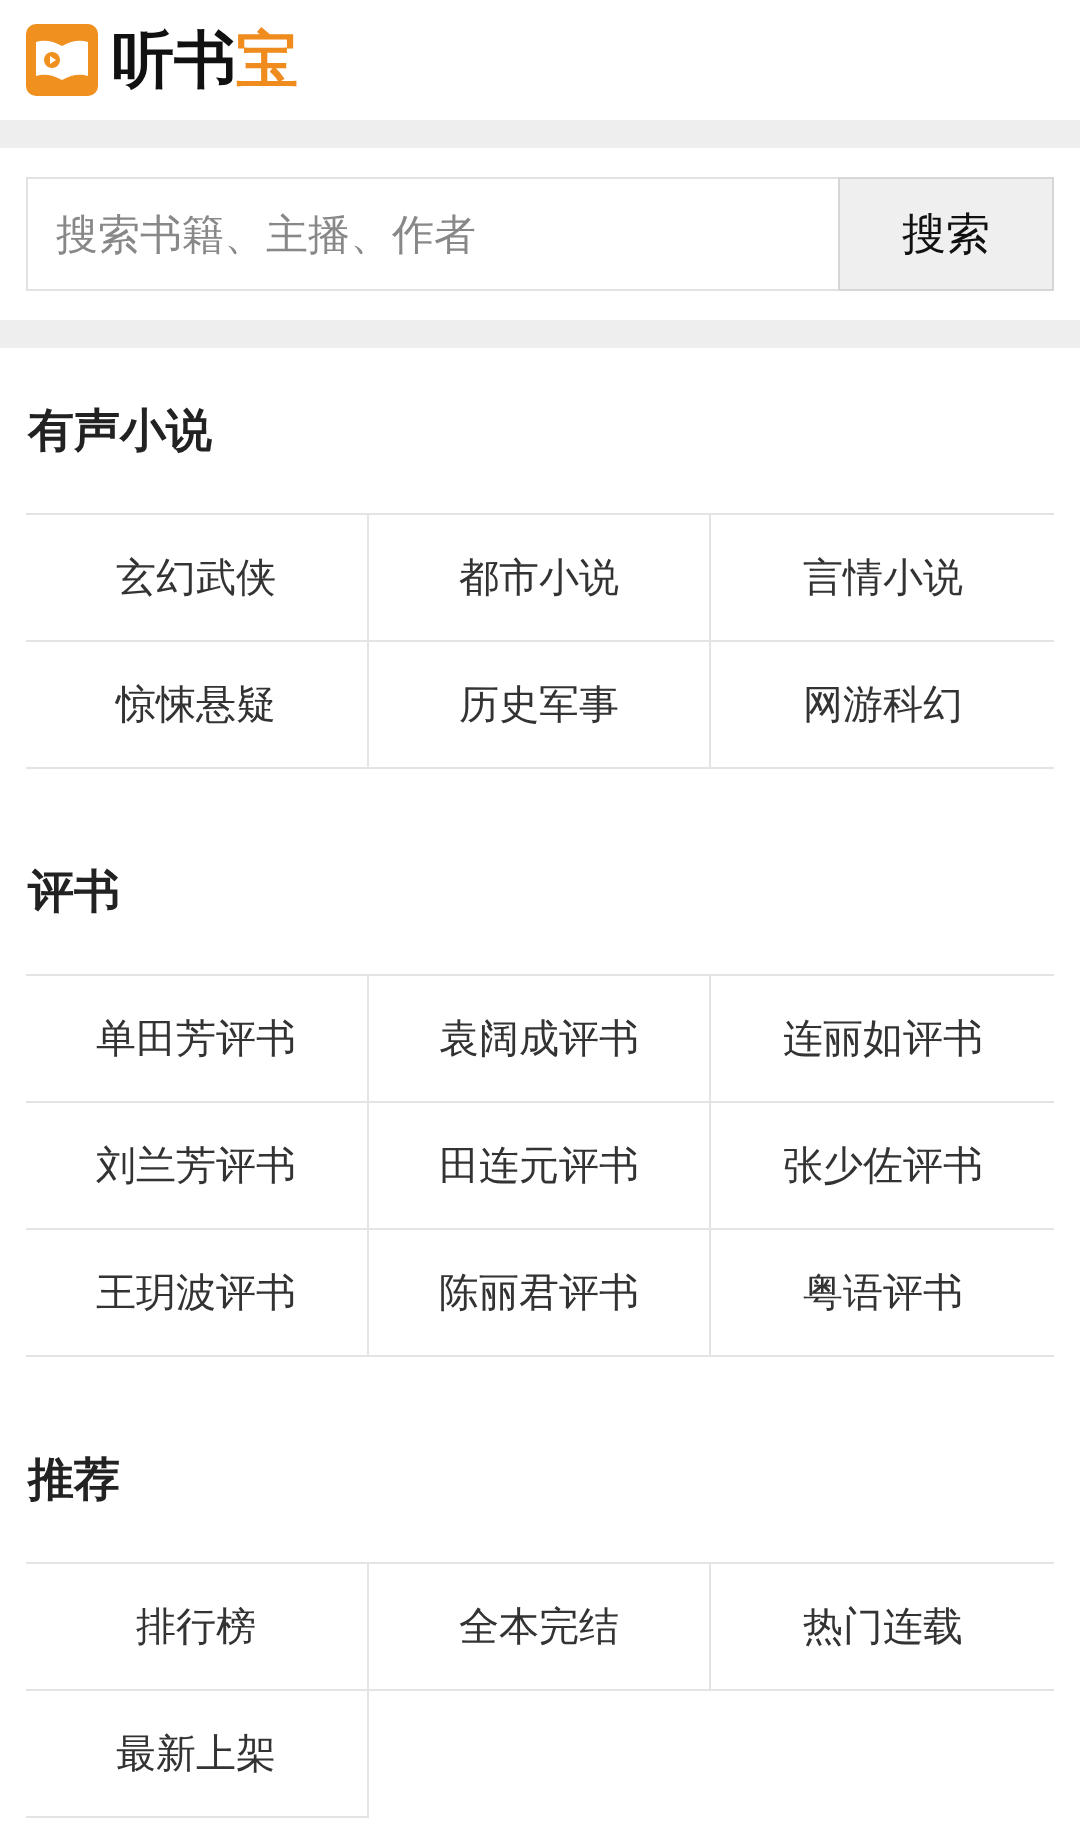 This screenshot has width=1080, height=1831. Describe the element at coordinates (882, 1627) in the screenshot. I see `category-link: 热门连载` at that location.